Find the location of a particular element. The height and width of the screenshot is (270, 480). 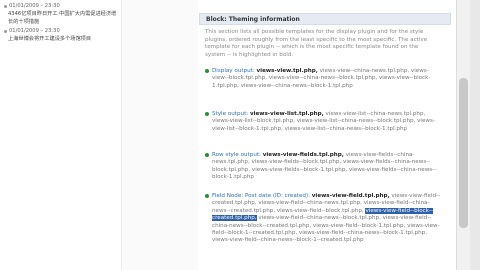

section-label-link: Row style output: is located at coordinates (236, 155).